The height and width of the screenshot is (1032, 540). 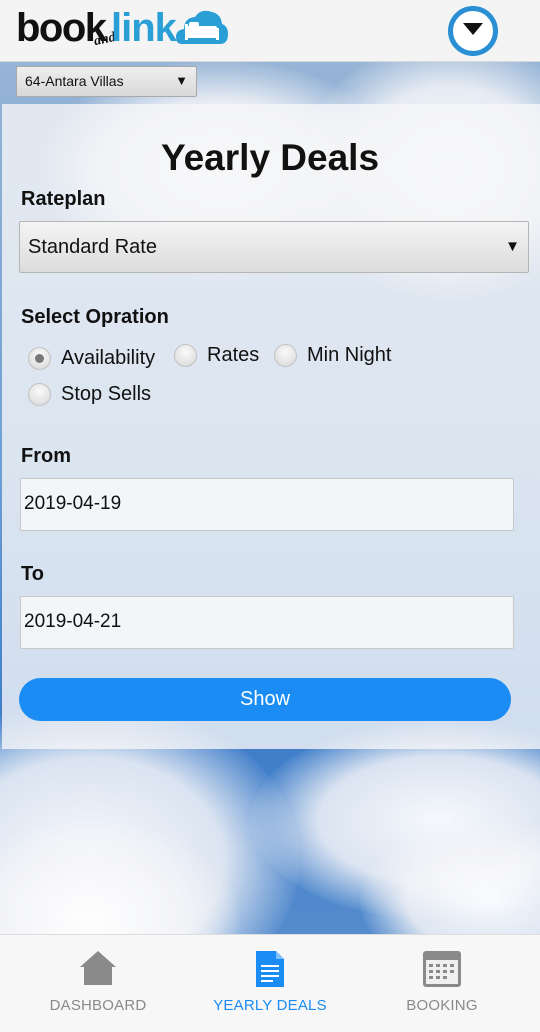 What do you see at coordinates (32, 574) in the screenshot?
I see `to-label: To` at bounding box center [32, 574].